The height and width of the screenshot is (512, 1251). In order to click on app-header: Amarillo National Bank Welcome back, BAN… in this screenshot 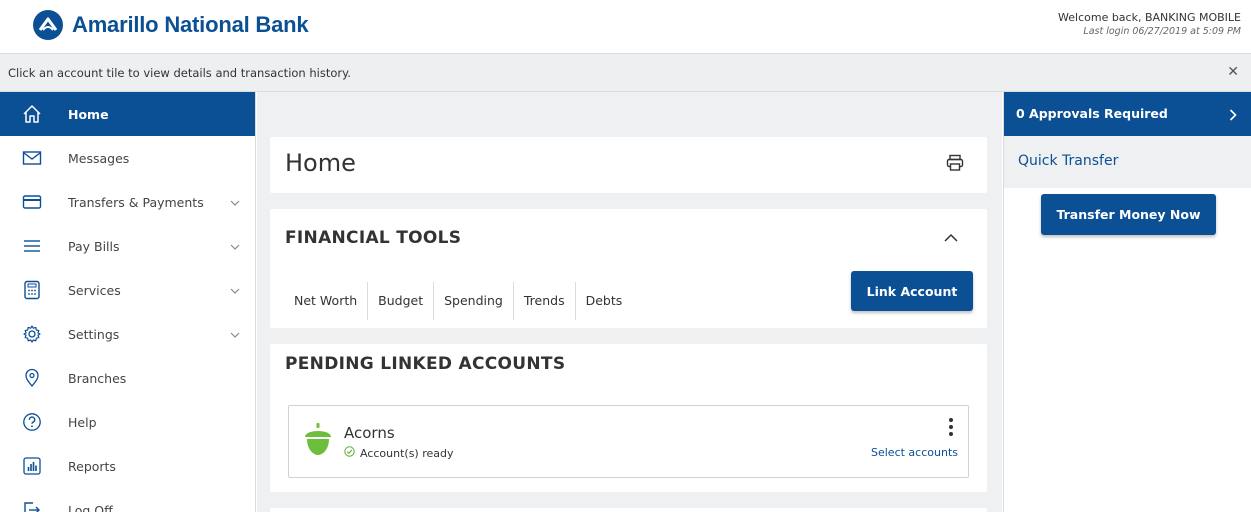, I will do `click(625, 27)`.